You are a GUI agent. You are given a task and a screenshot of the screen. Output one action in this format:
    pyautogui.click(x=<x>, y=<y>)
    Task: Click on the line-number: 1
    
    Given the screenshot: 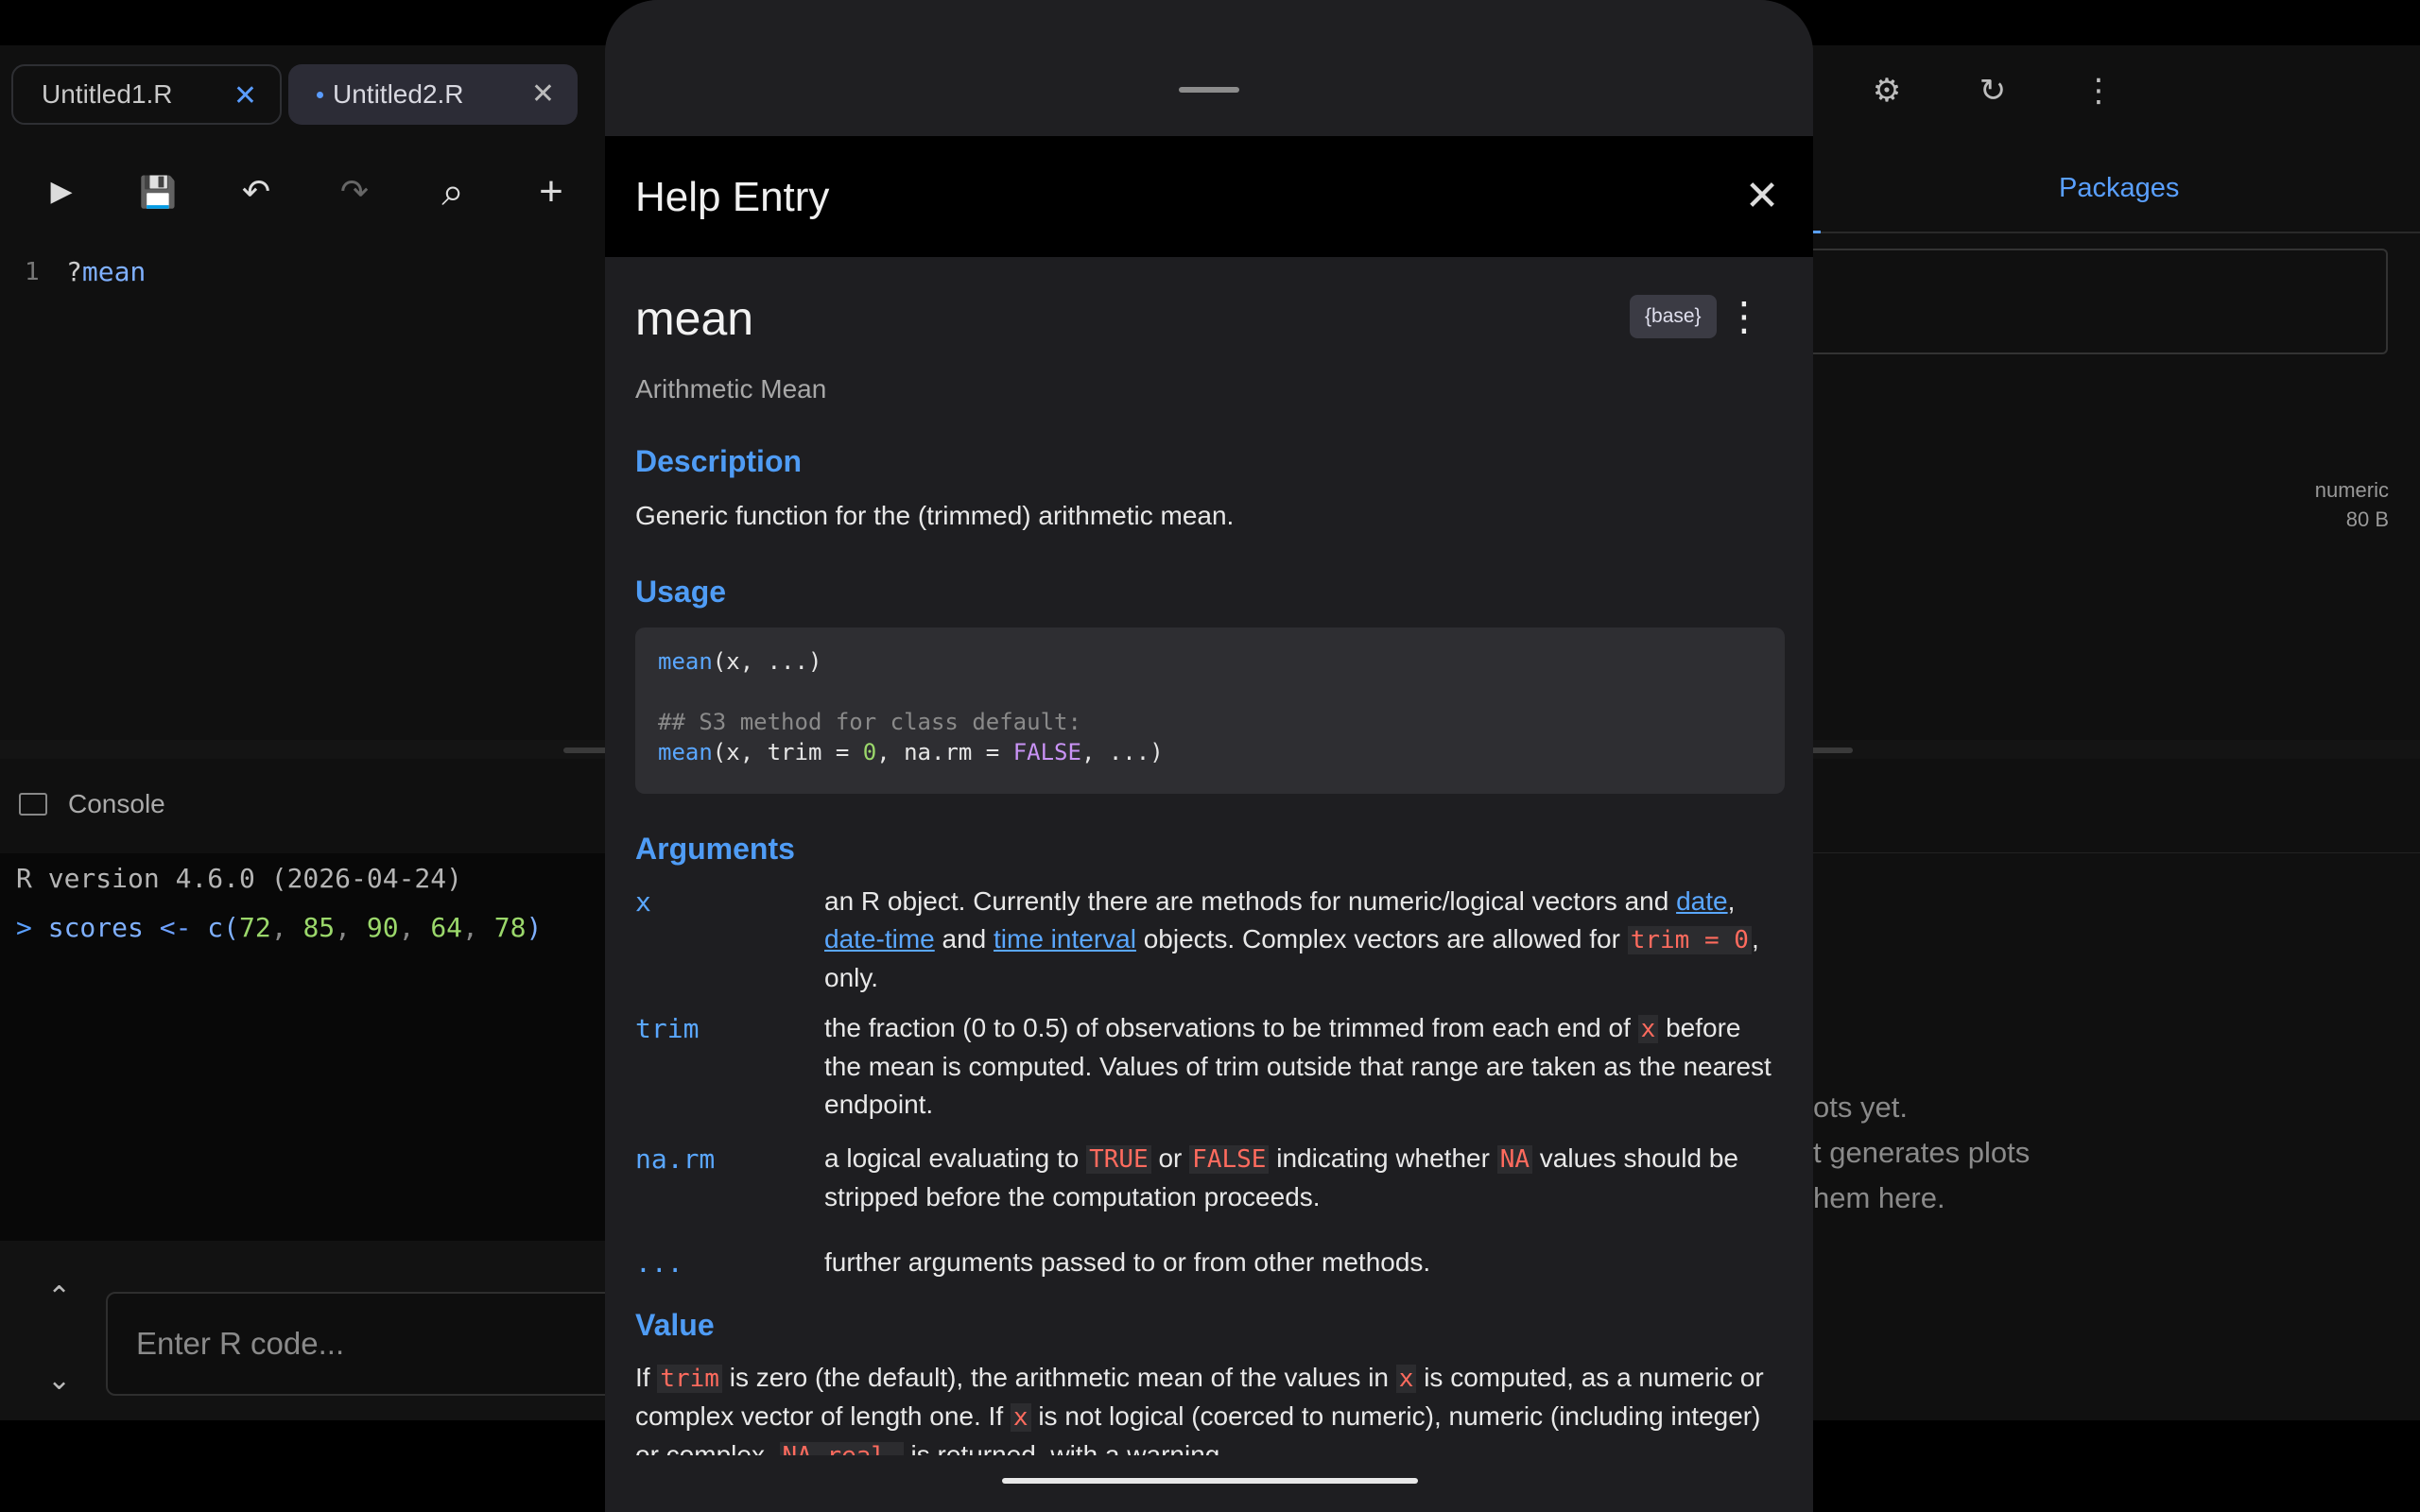 What is the action you would take?
    pyautogui.click(x=32, y=272)
    